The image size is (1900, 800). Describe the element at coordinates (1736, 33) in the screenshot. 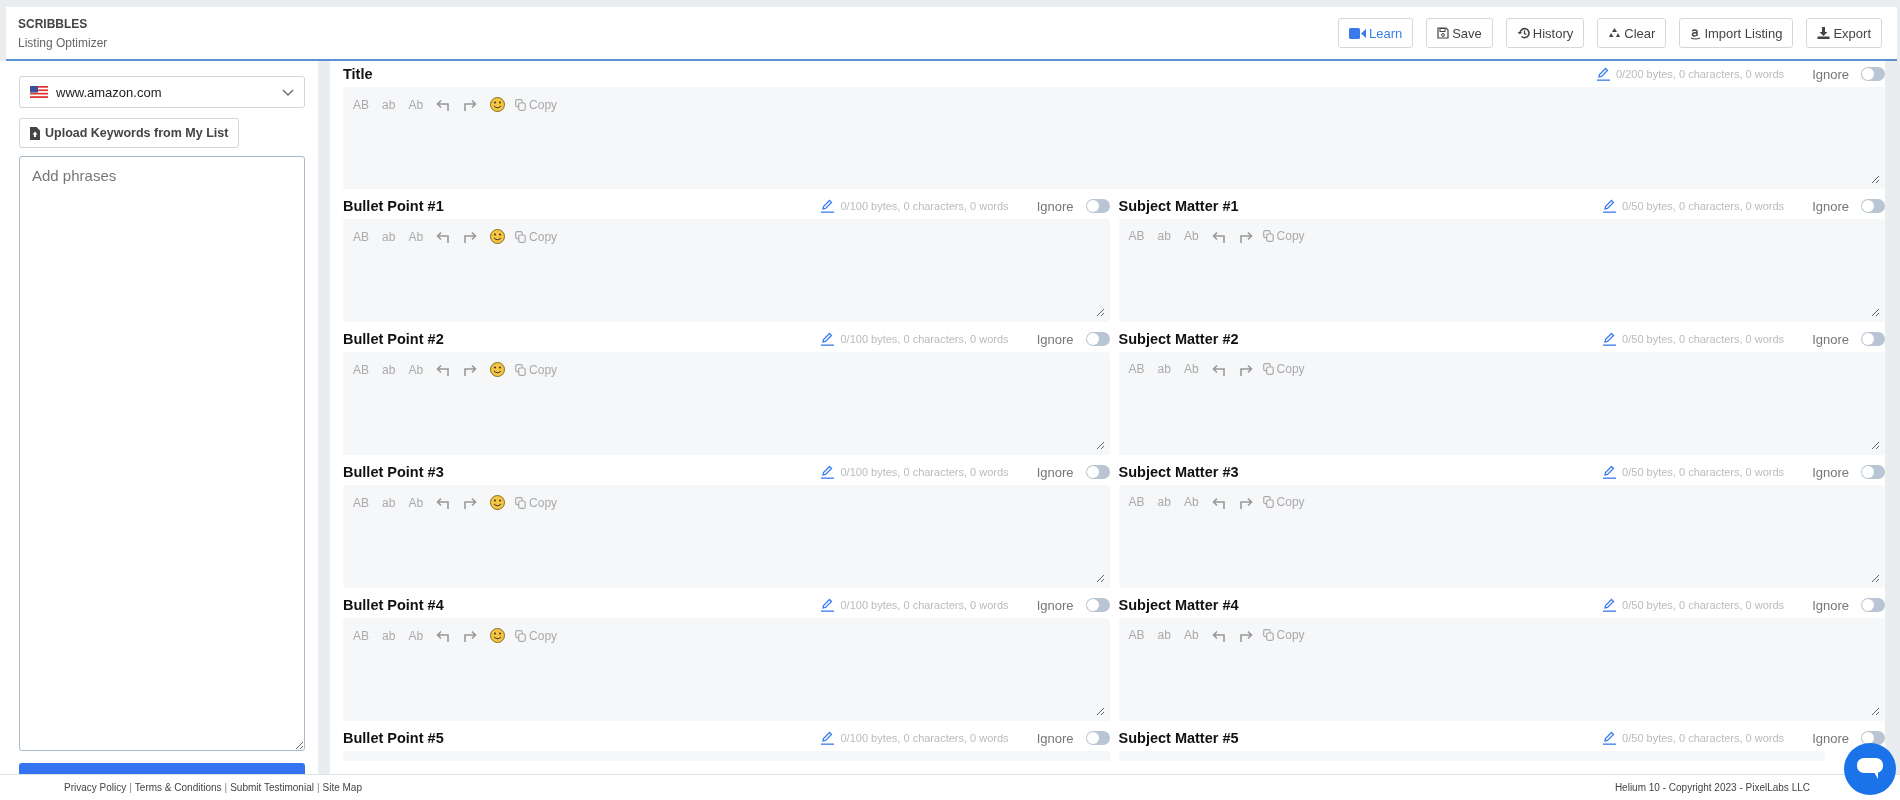

I see `import-button: Import Listing` at that location.